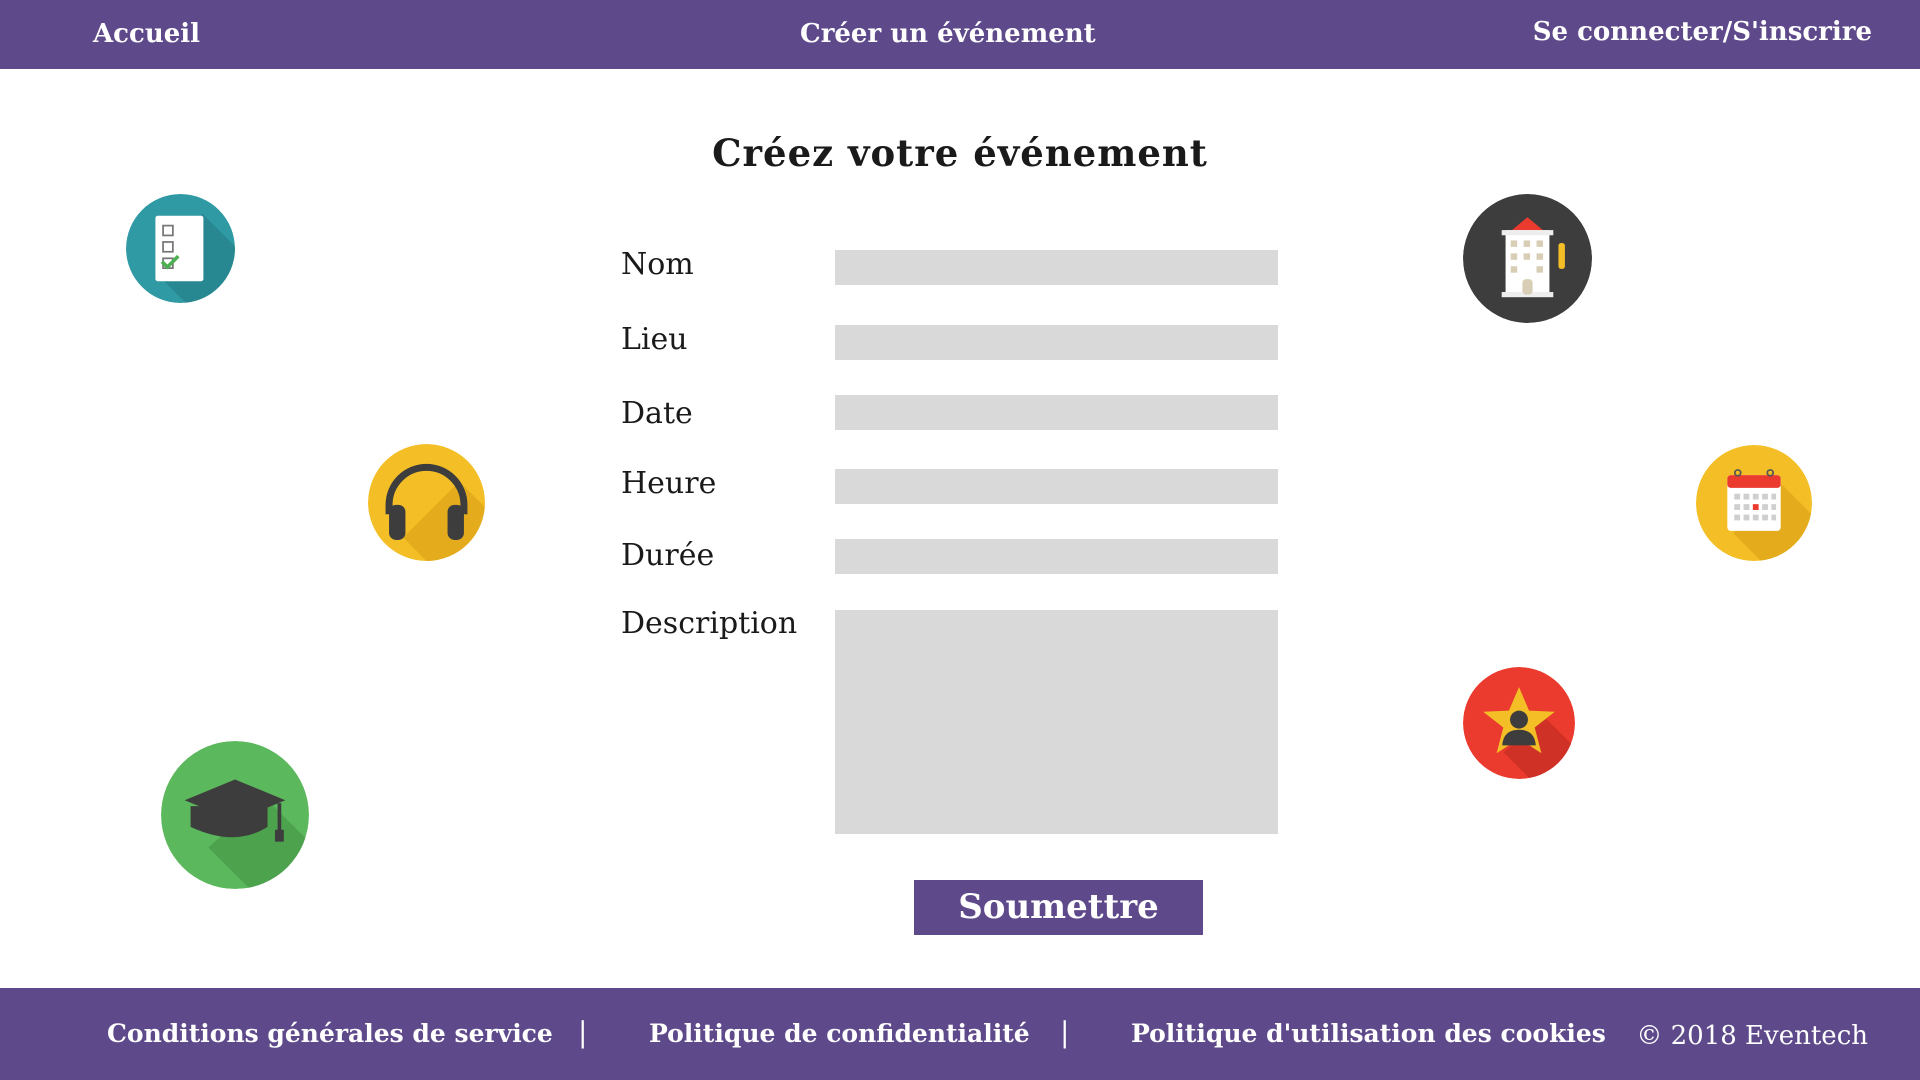  What do you see at coordinates (180, 248) in the screenshot?
I see `checklist-icon` at bounding box center [180, 248].